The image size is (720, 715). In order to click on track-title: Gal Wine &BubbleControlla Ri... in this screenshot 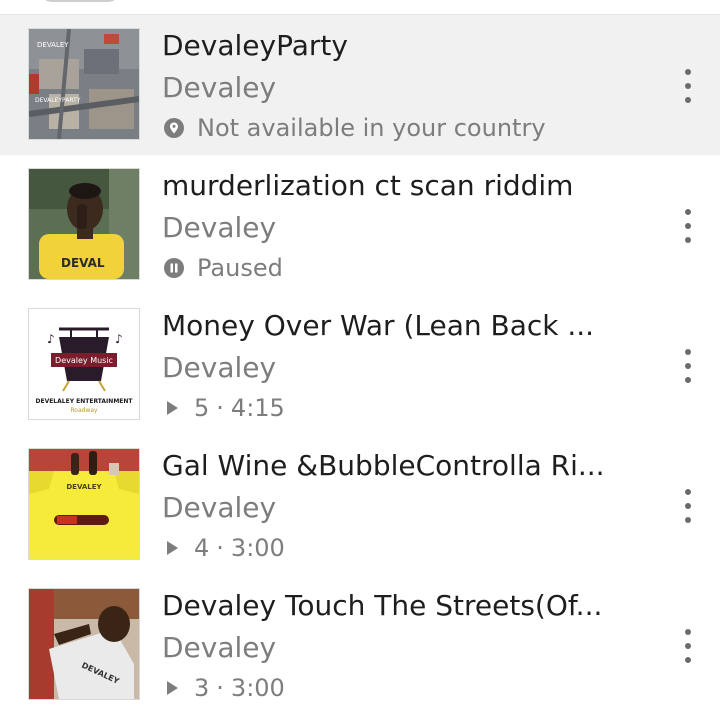, I will do `click(383, 465)`.